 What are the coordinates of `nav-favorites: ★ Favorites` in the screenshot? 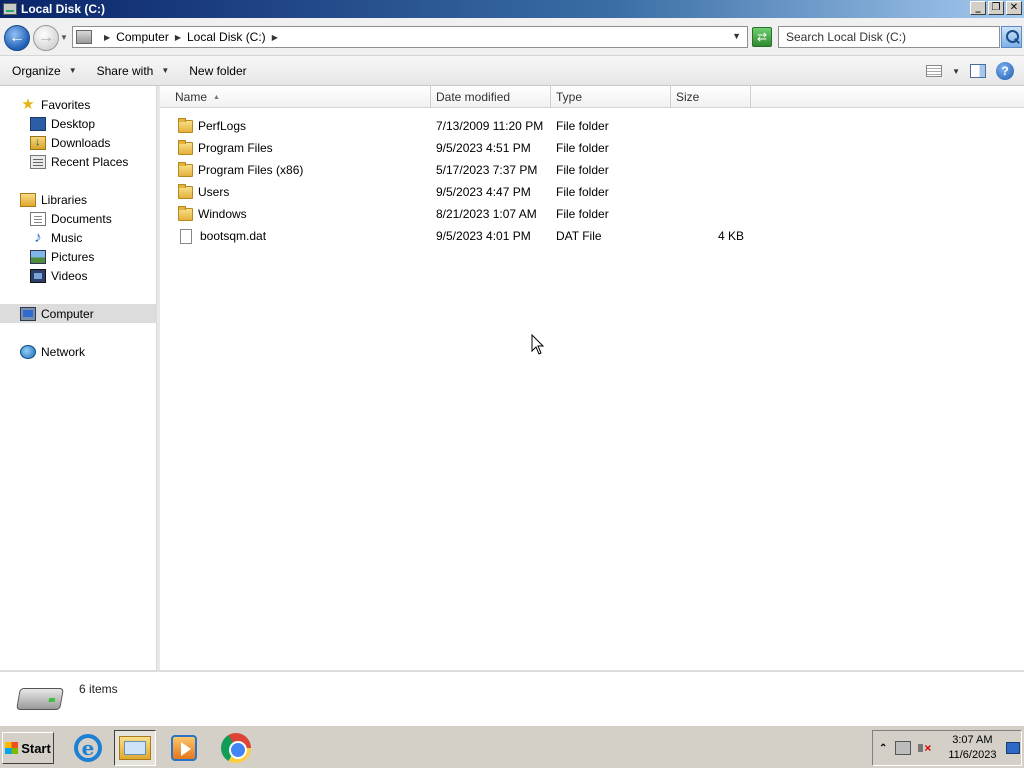 It's located at (78, 104).